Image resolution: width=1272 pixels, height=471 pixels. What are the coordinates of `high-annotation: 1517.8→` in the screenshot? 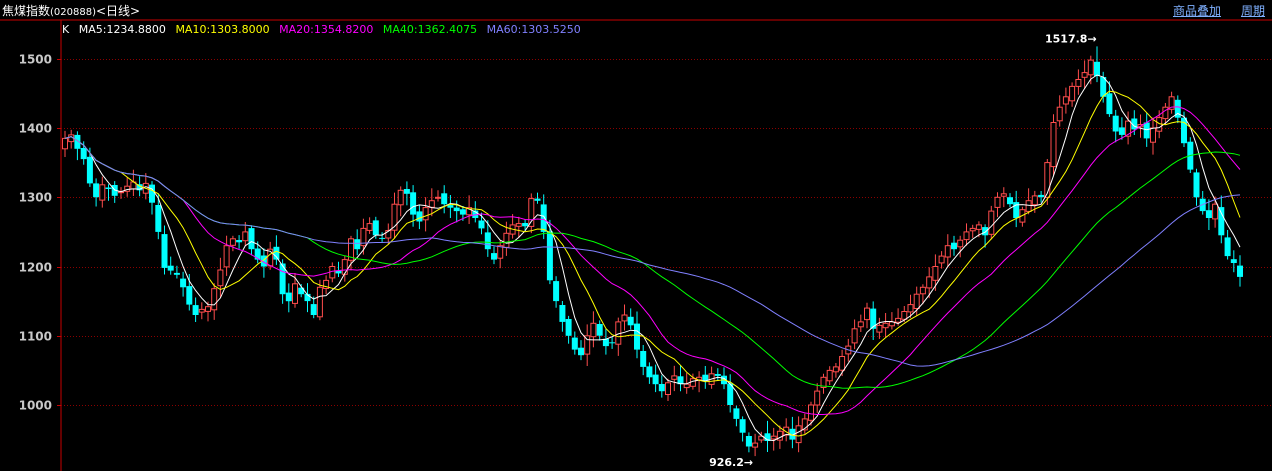 It's located at (1071, 38).